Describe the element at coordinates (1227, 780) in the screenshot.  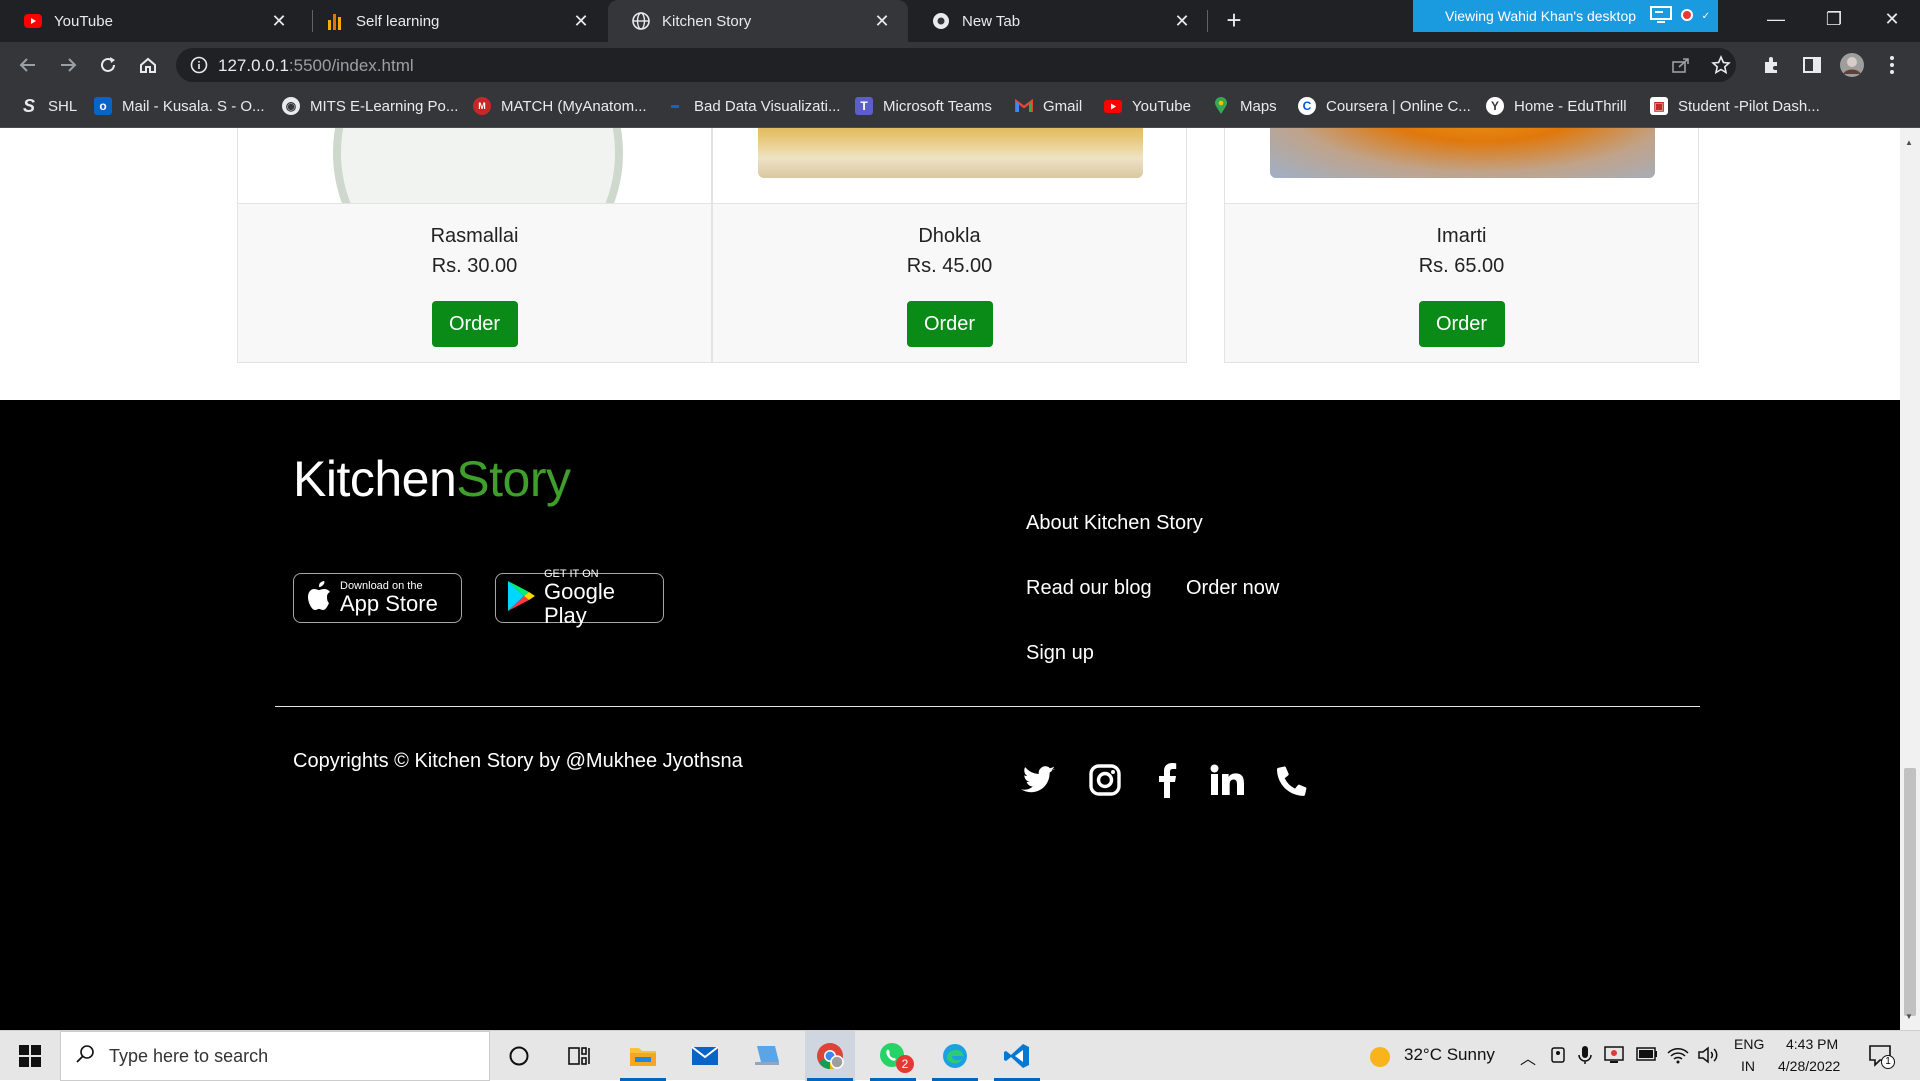
I see `linkedin-icon` at that location.